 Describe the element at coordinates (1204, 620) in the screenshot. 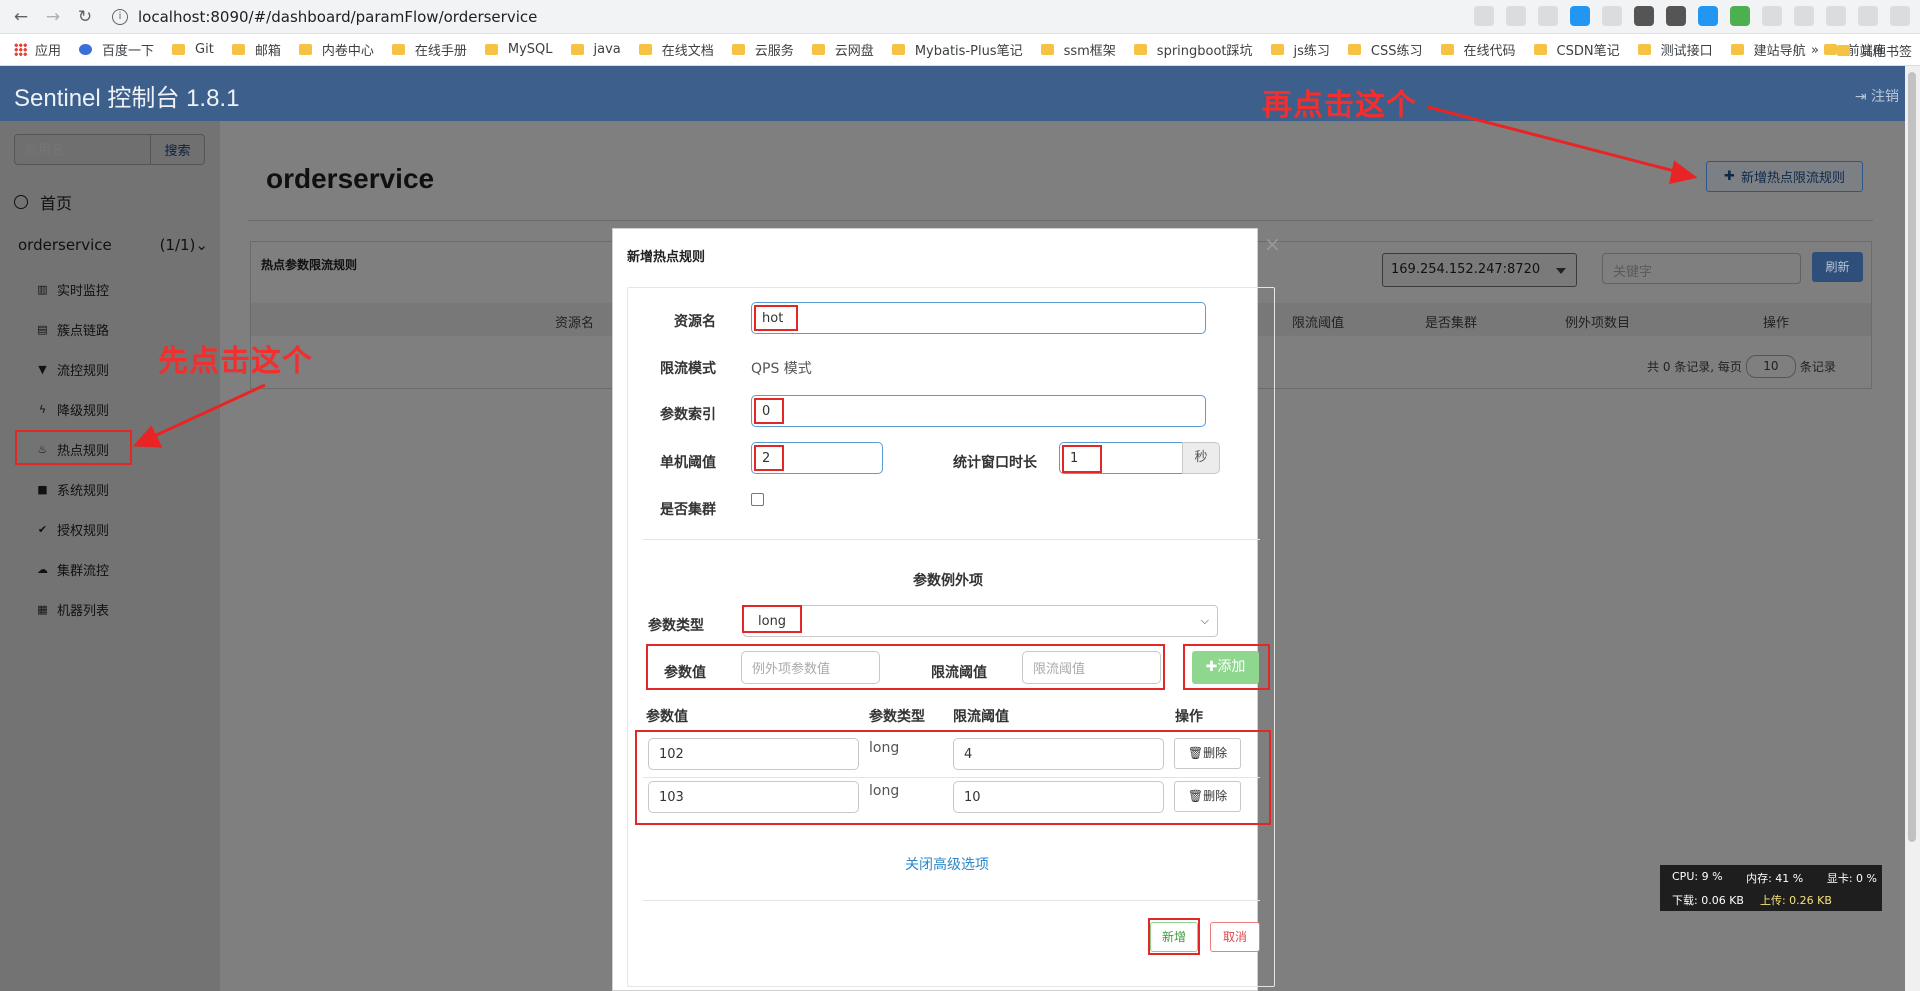

I see `chevron-down-icon: ⌵` at that location.